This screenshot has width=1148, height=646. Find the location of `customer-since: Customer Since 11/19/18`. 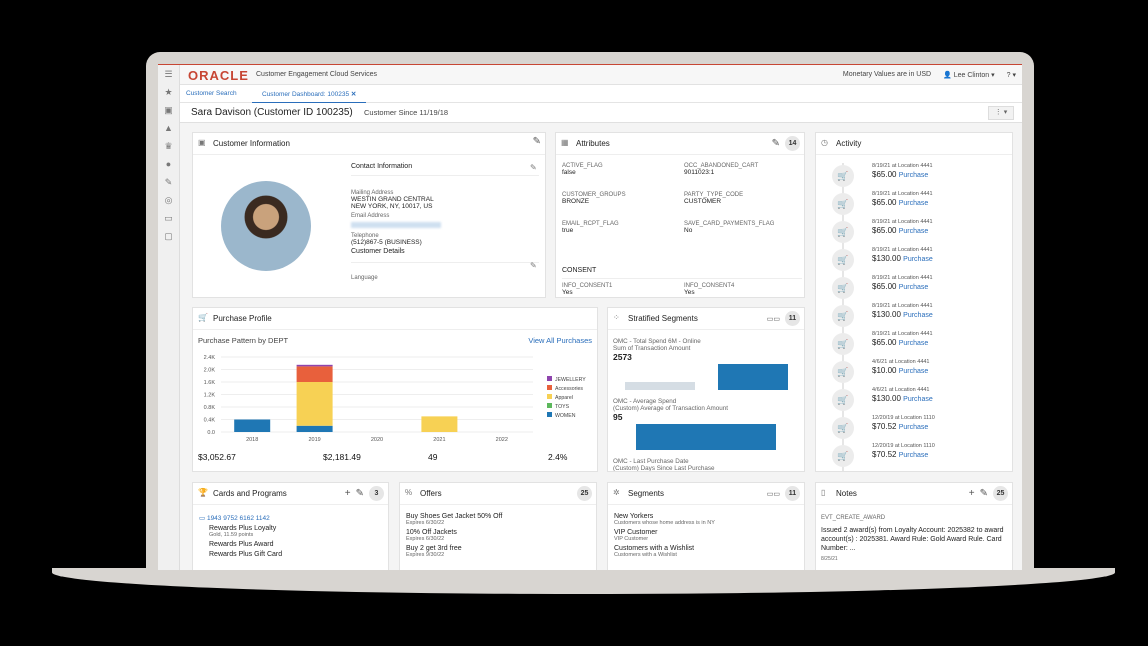

customer-since: Customer Since 11/19/18 is located at coordinates (406, 112).